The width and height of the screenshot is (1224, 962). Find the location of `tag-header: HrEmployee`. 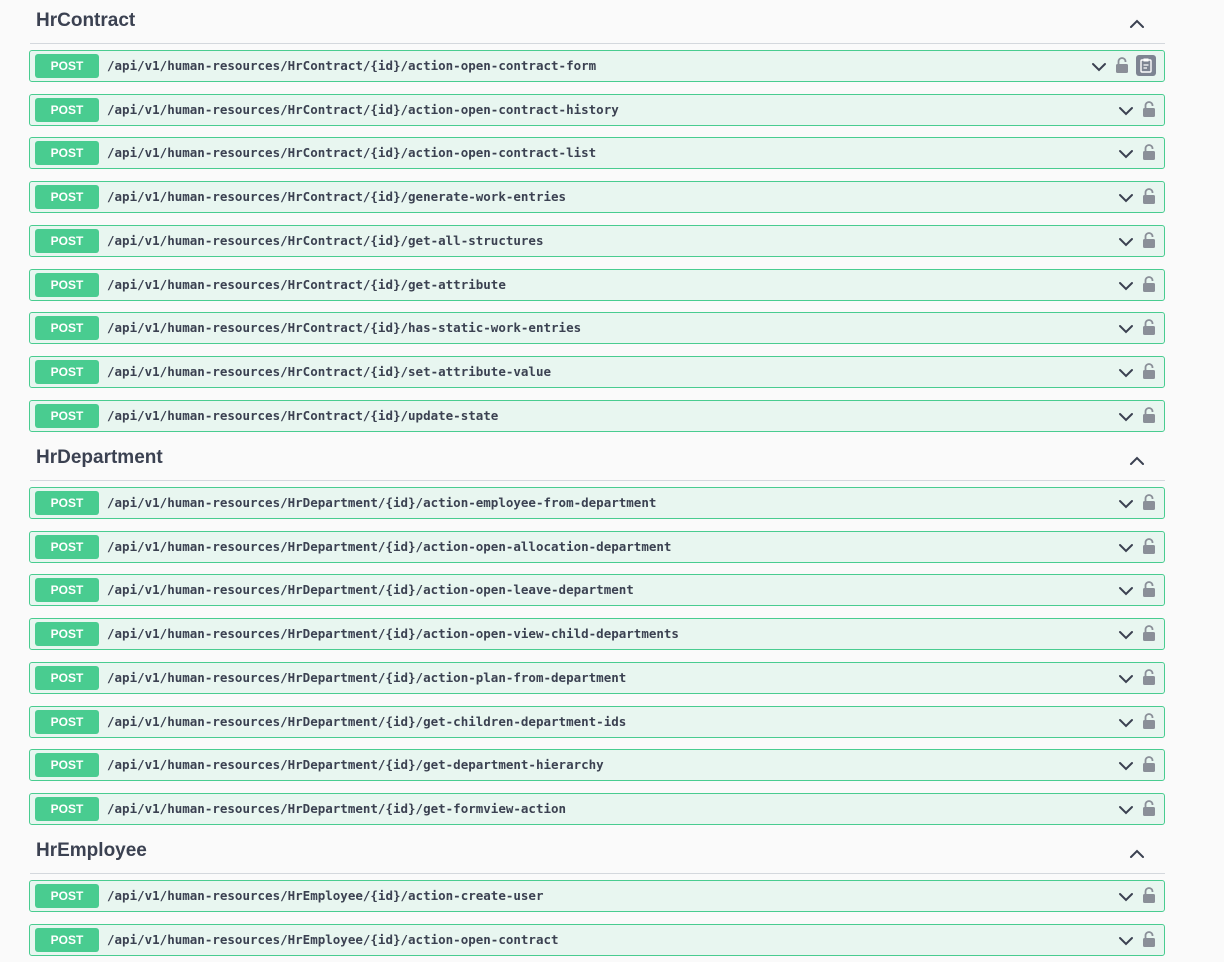

tag-header: HrEmployee is located at coordinates (597, 855).